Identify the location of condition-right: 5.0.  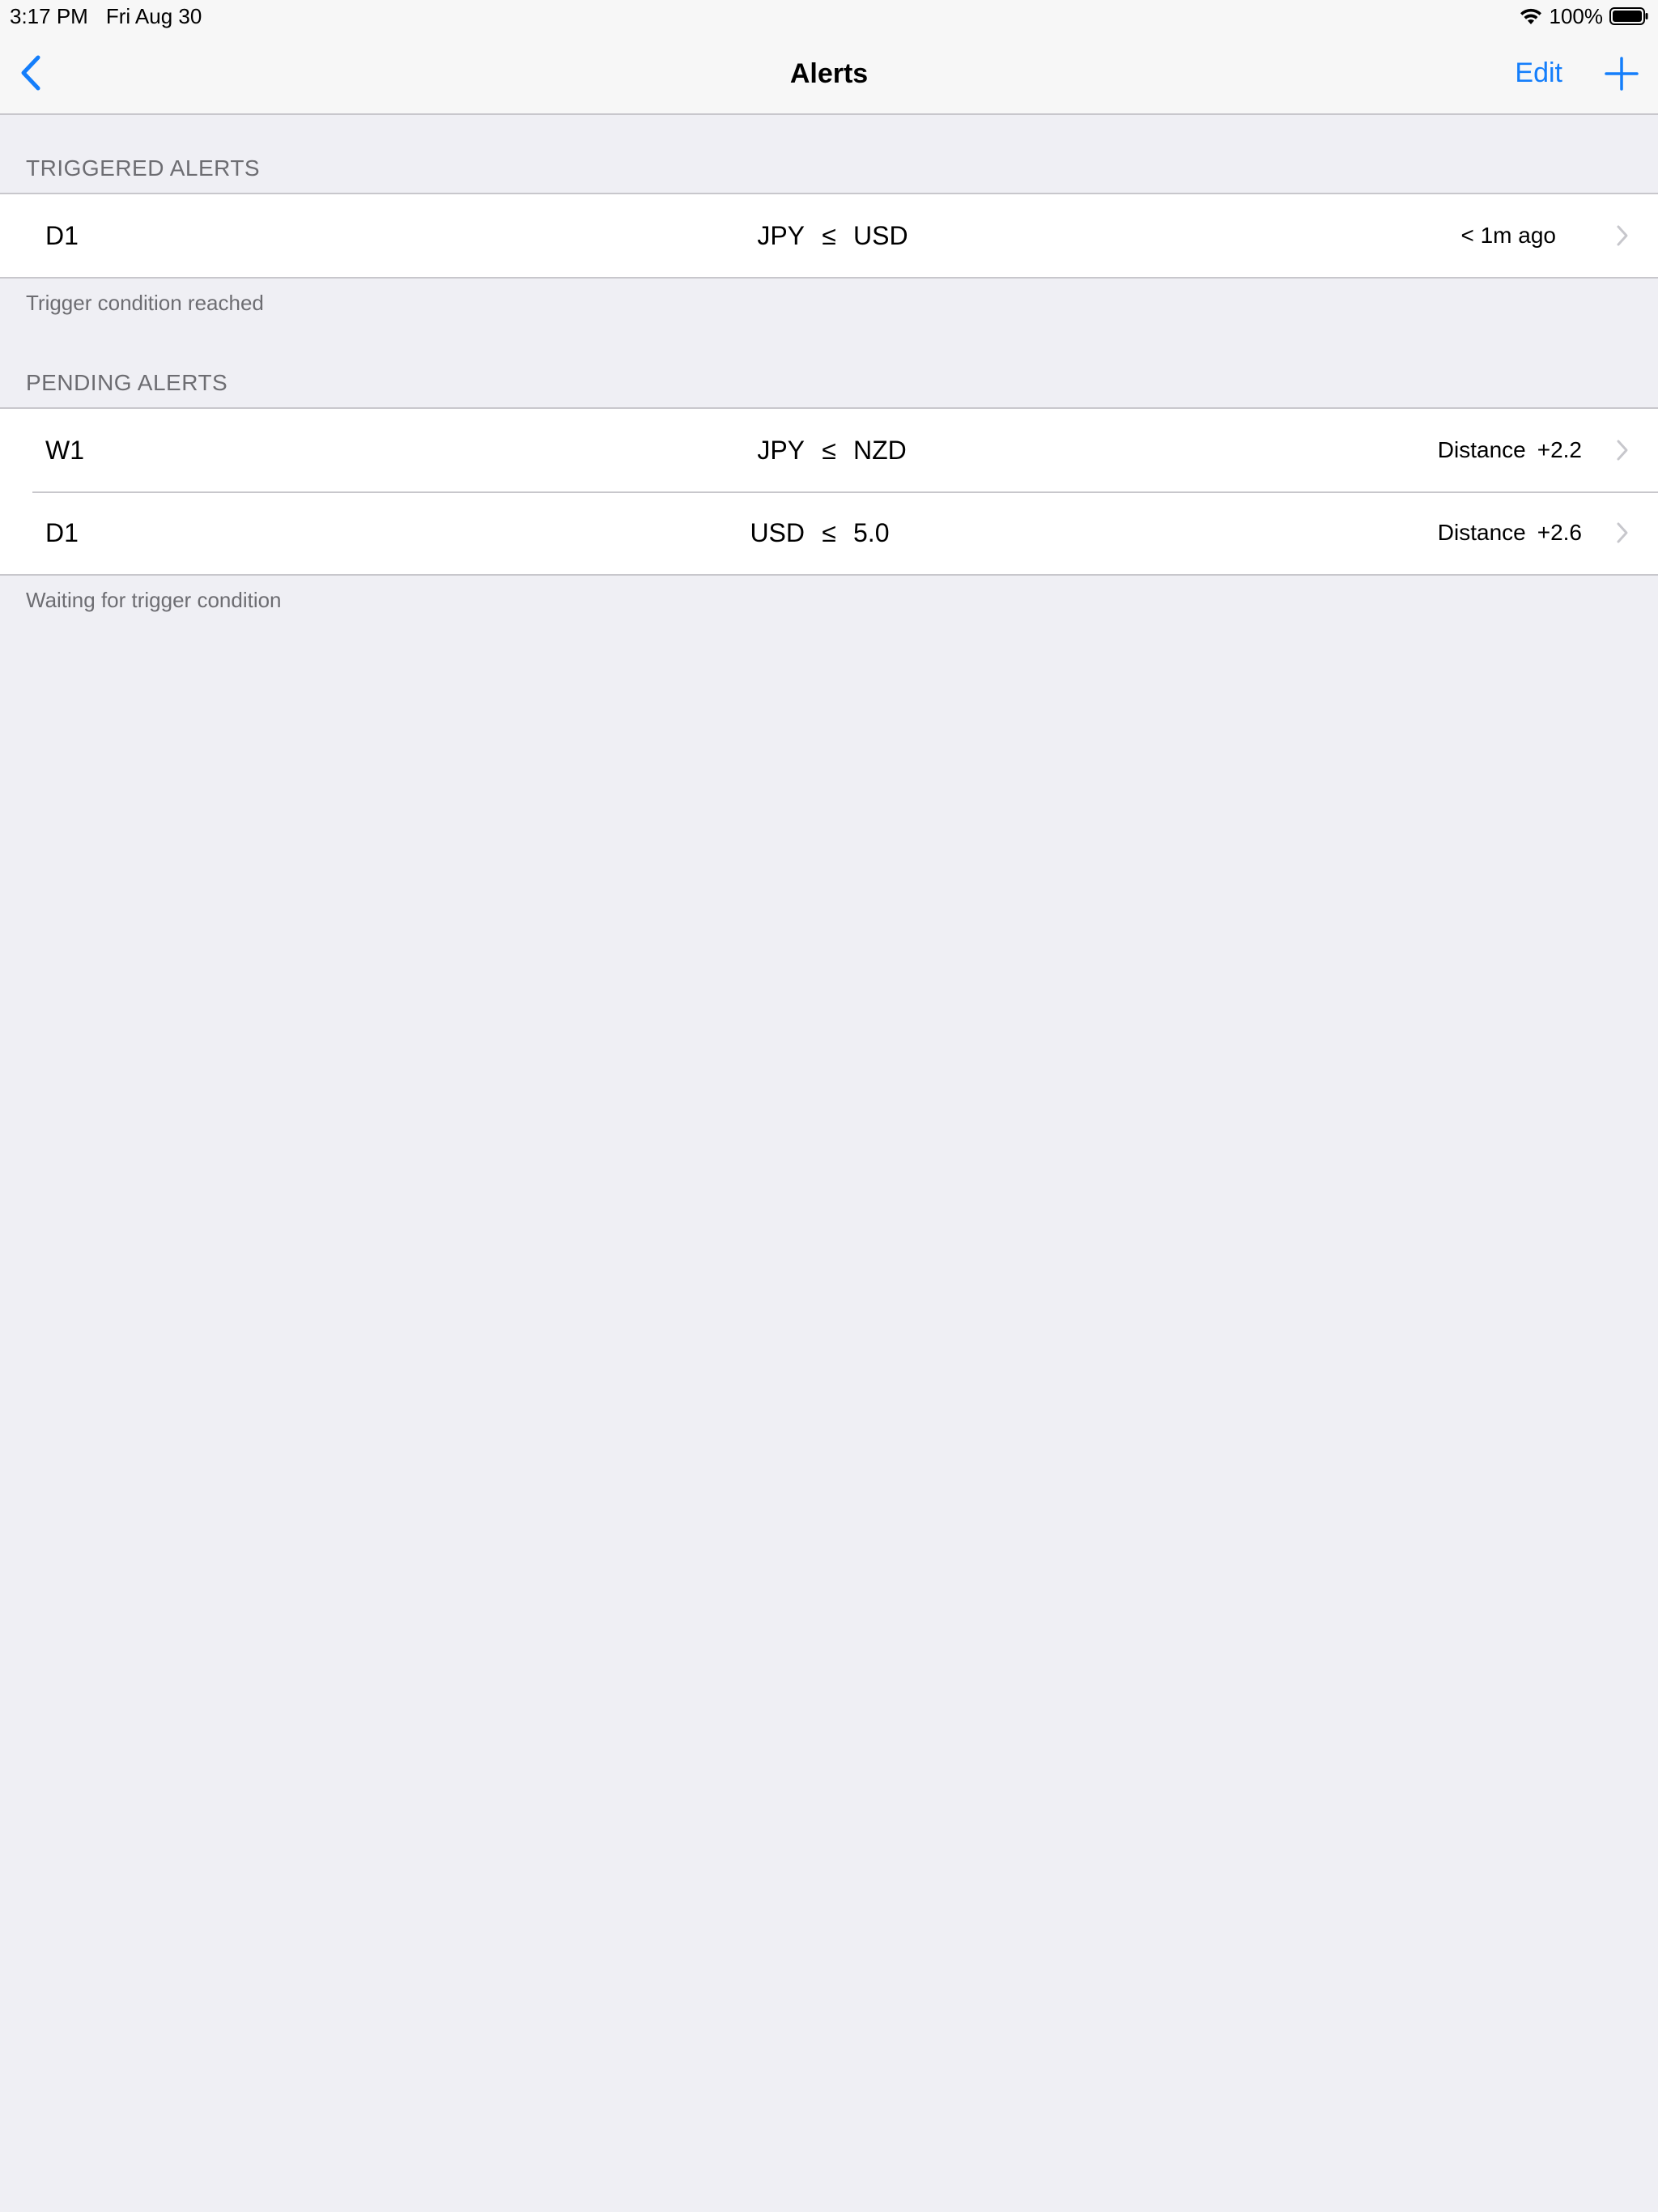
(871, 532).